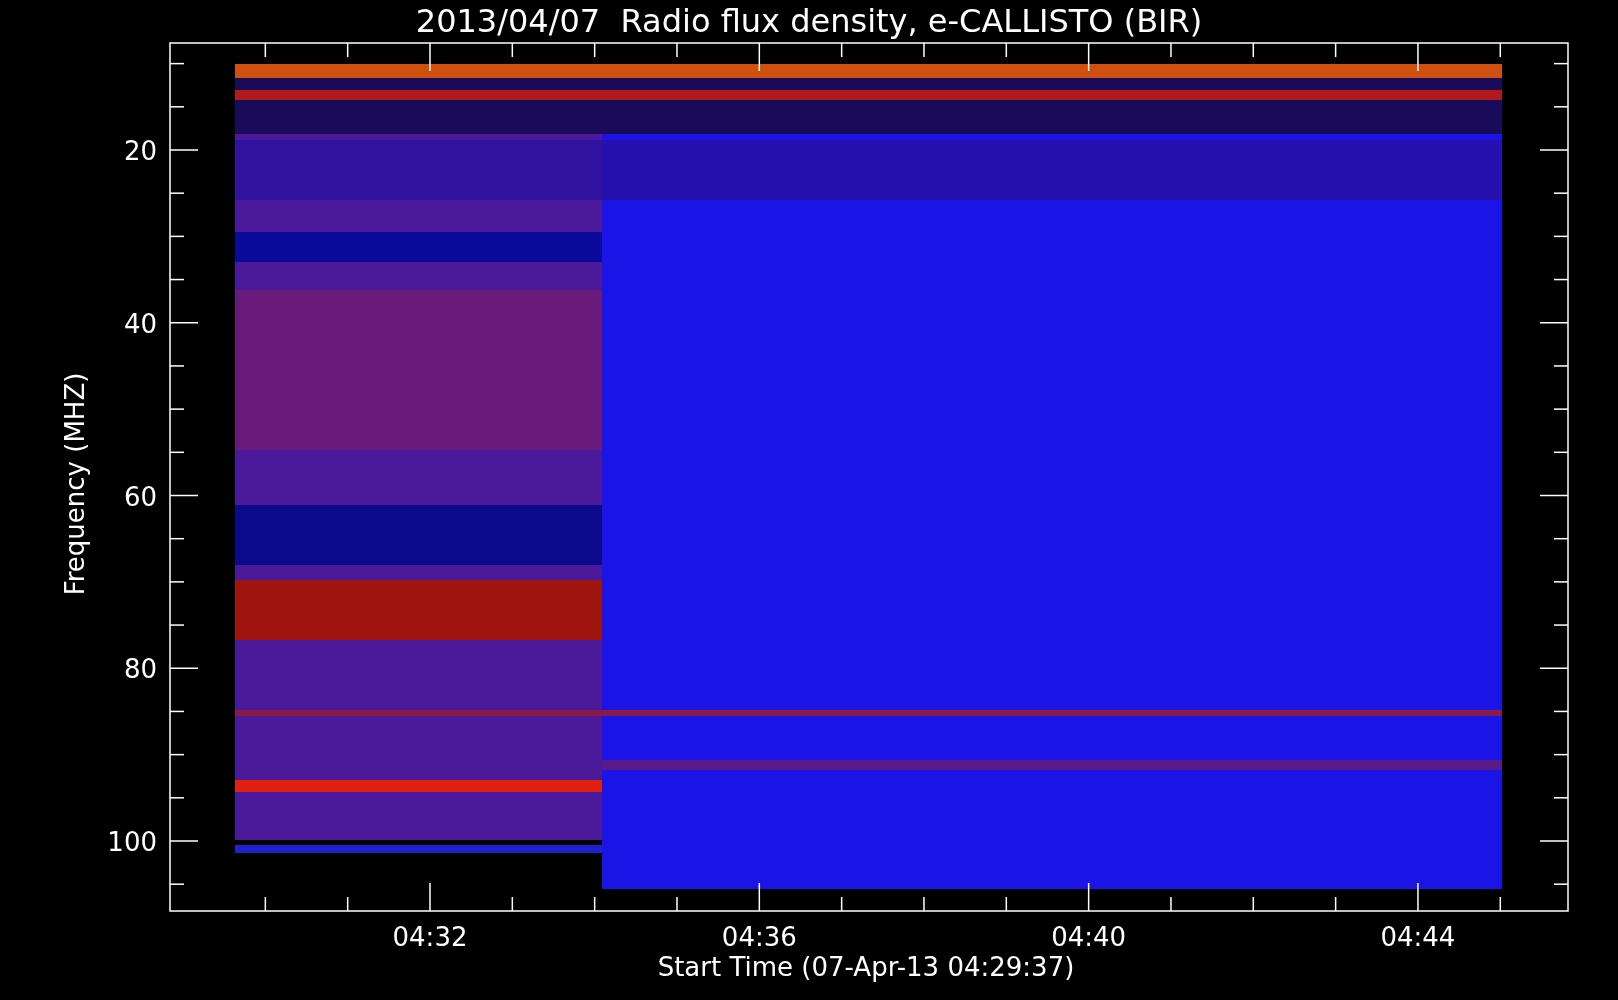 The width and height of the screenshot is (1618, 1000). I want to click on x-tick-label: 04:40, so click(1089, 937).